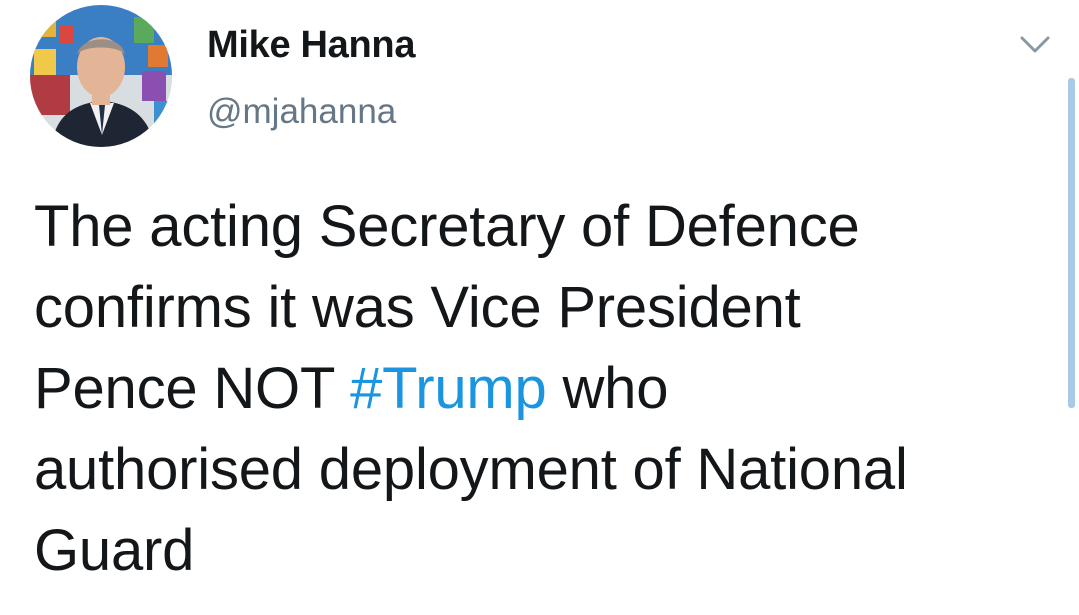 The image size is (1079, 615). What do you see at coordinates (1035, 44) in the screenshot?
I see `chevron-down-icon` at bounding box center [1035, 44].